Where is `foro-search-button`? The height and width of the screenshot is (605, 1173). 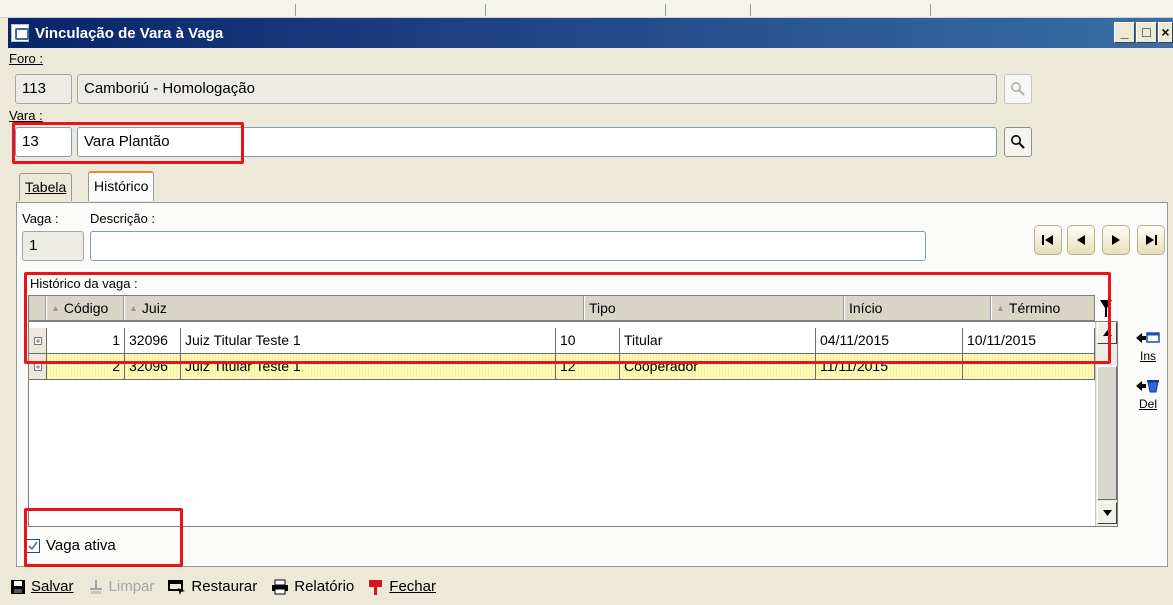 foro-search-button is located at coordinates (1018, 89).